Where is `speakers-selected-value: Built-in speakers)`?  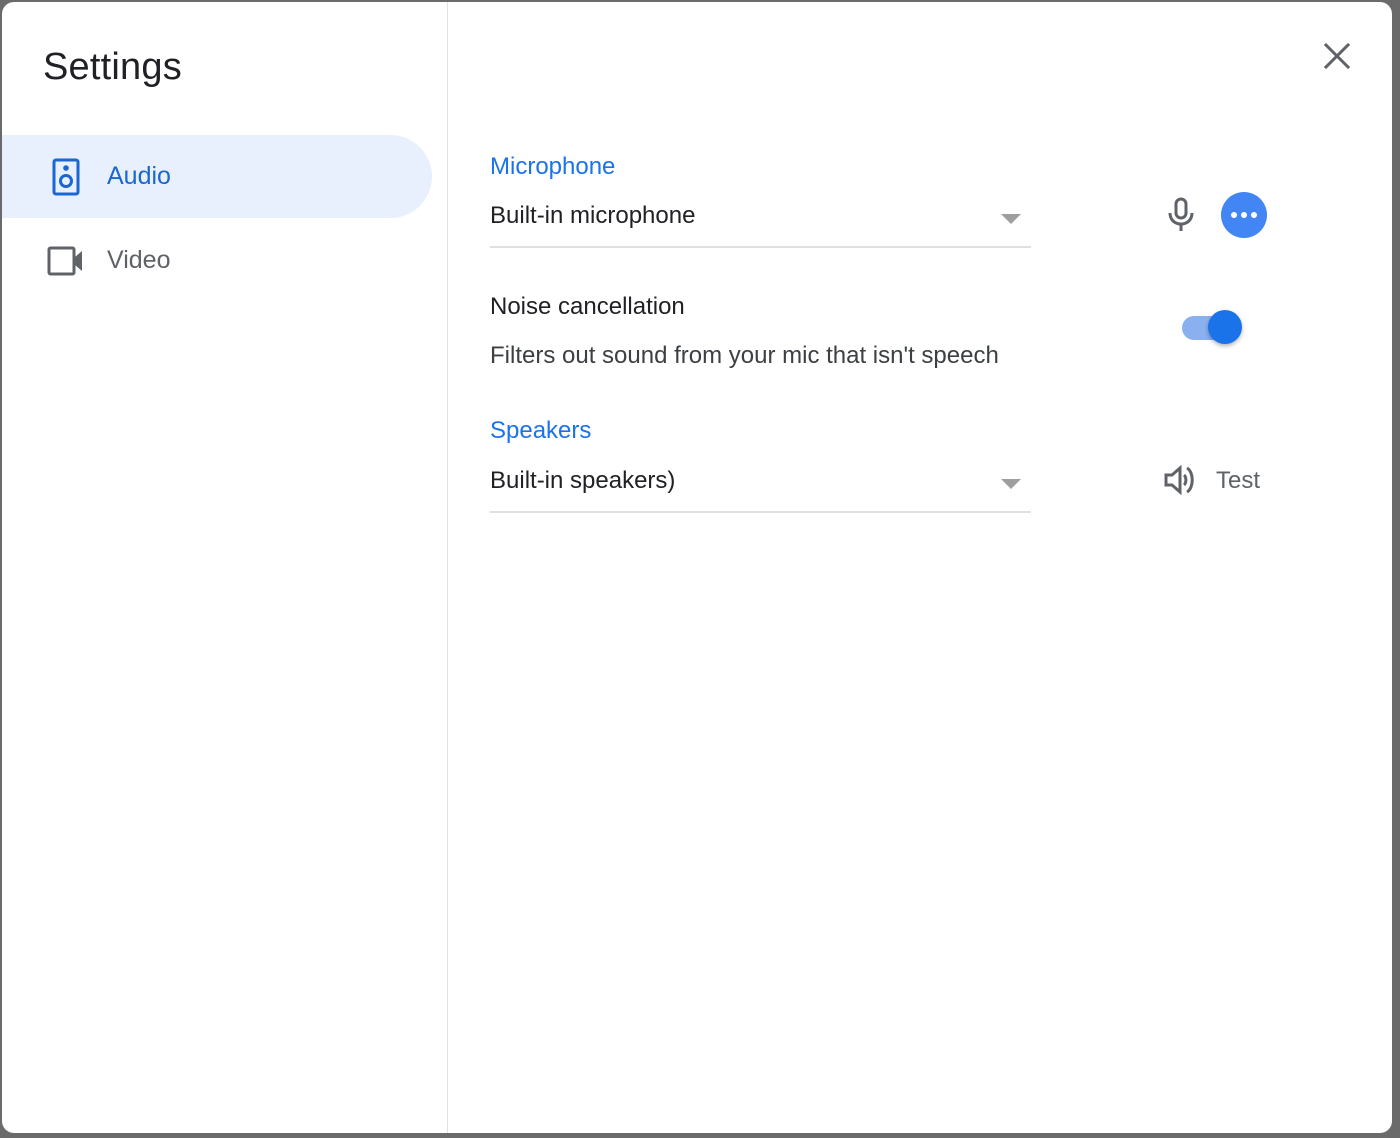
speakers-selected-value: Built-in speakers) is located at coordinates (583, 480).